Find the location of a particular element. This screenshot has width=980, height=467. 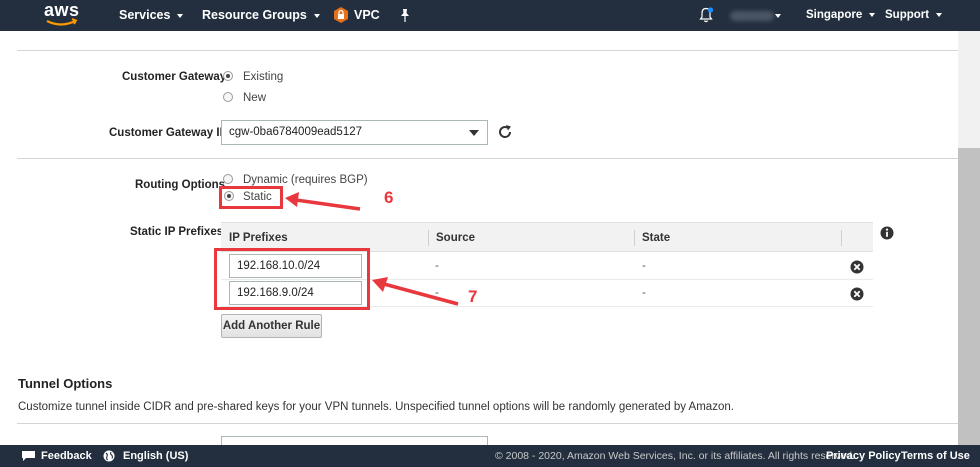

customer-gateway-new-radio is located at coordinates (228, 97).